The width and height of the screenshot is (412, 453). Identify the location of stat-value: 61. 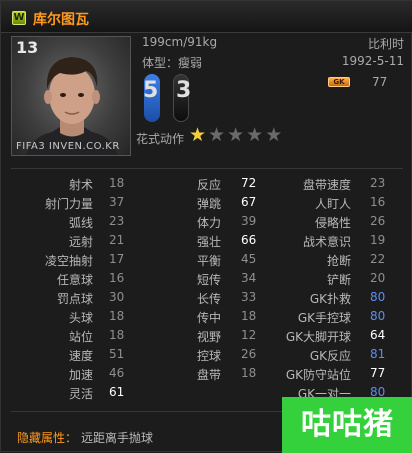
(117, 392).